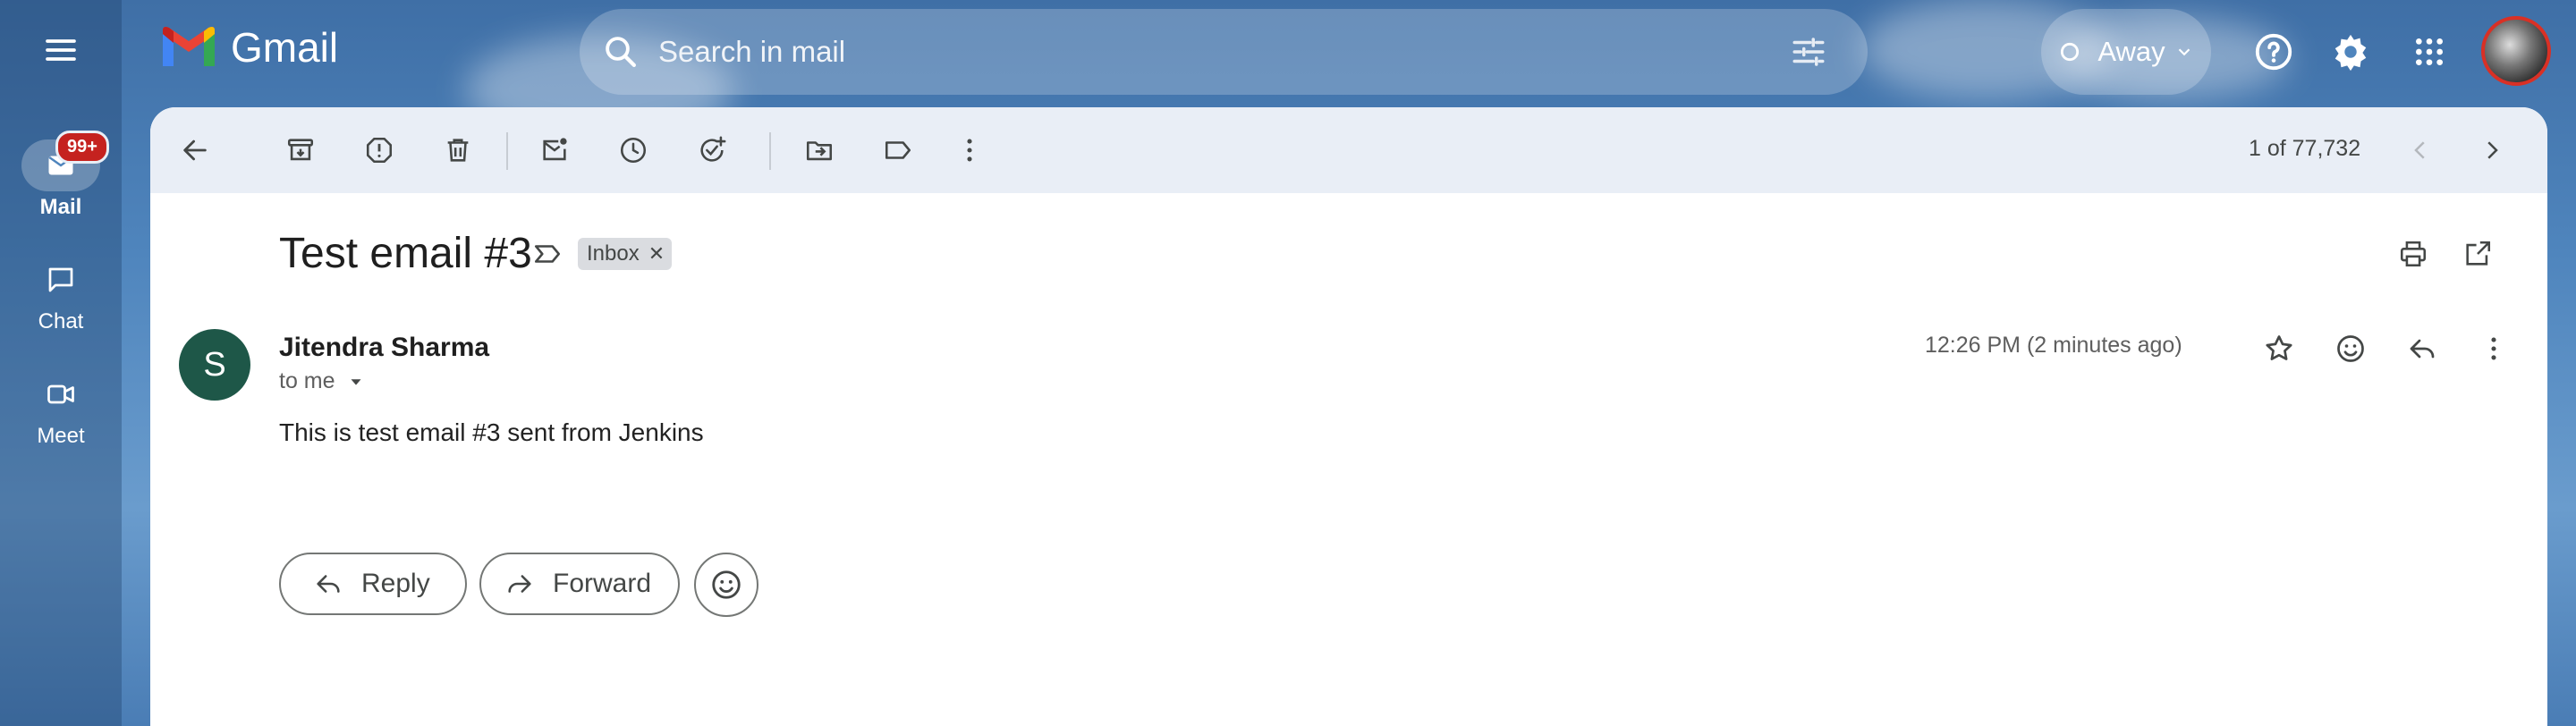 This screenshot has height=726, width=2576. I want to click on forward-label: Forward, so click(602, 583).